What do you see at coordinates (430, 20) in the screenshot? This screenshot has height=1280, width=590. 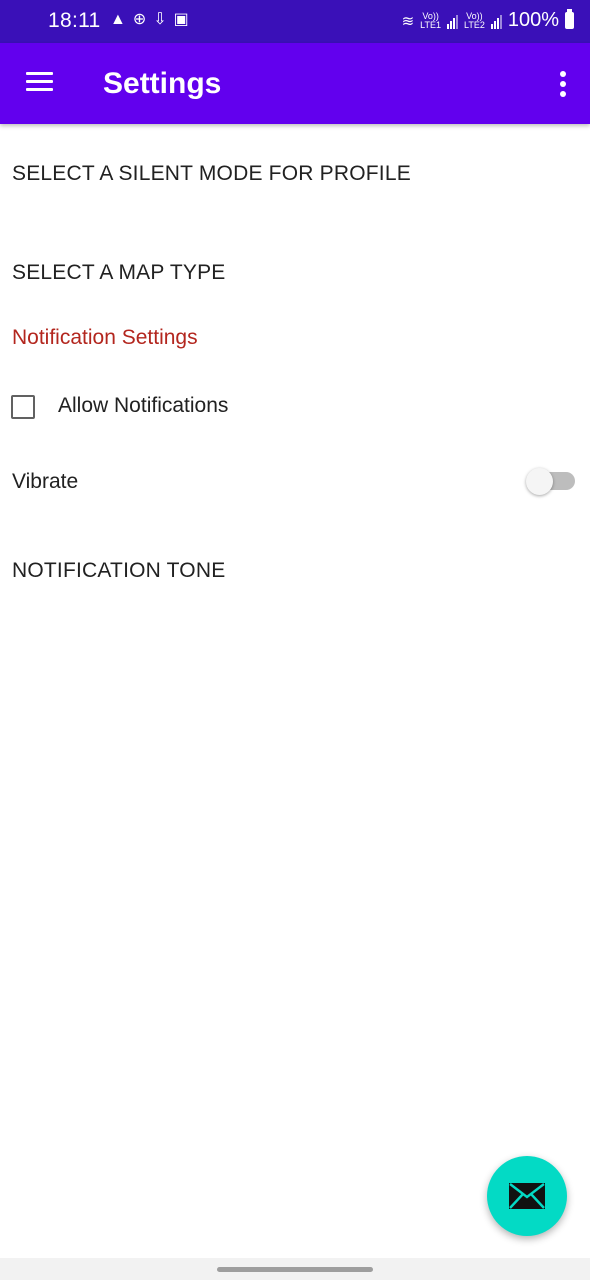 I see `net1-label: Vo)) LTE1` at bounding box center [430, 20].